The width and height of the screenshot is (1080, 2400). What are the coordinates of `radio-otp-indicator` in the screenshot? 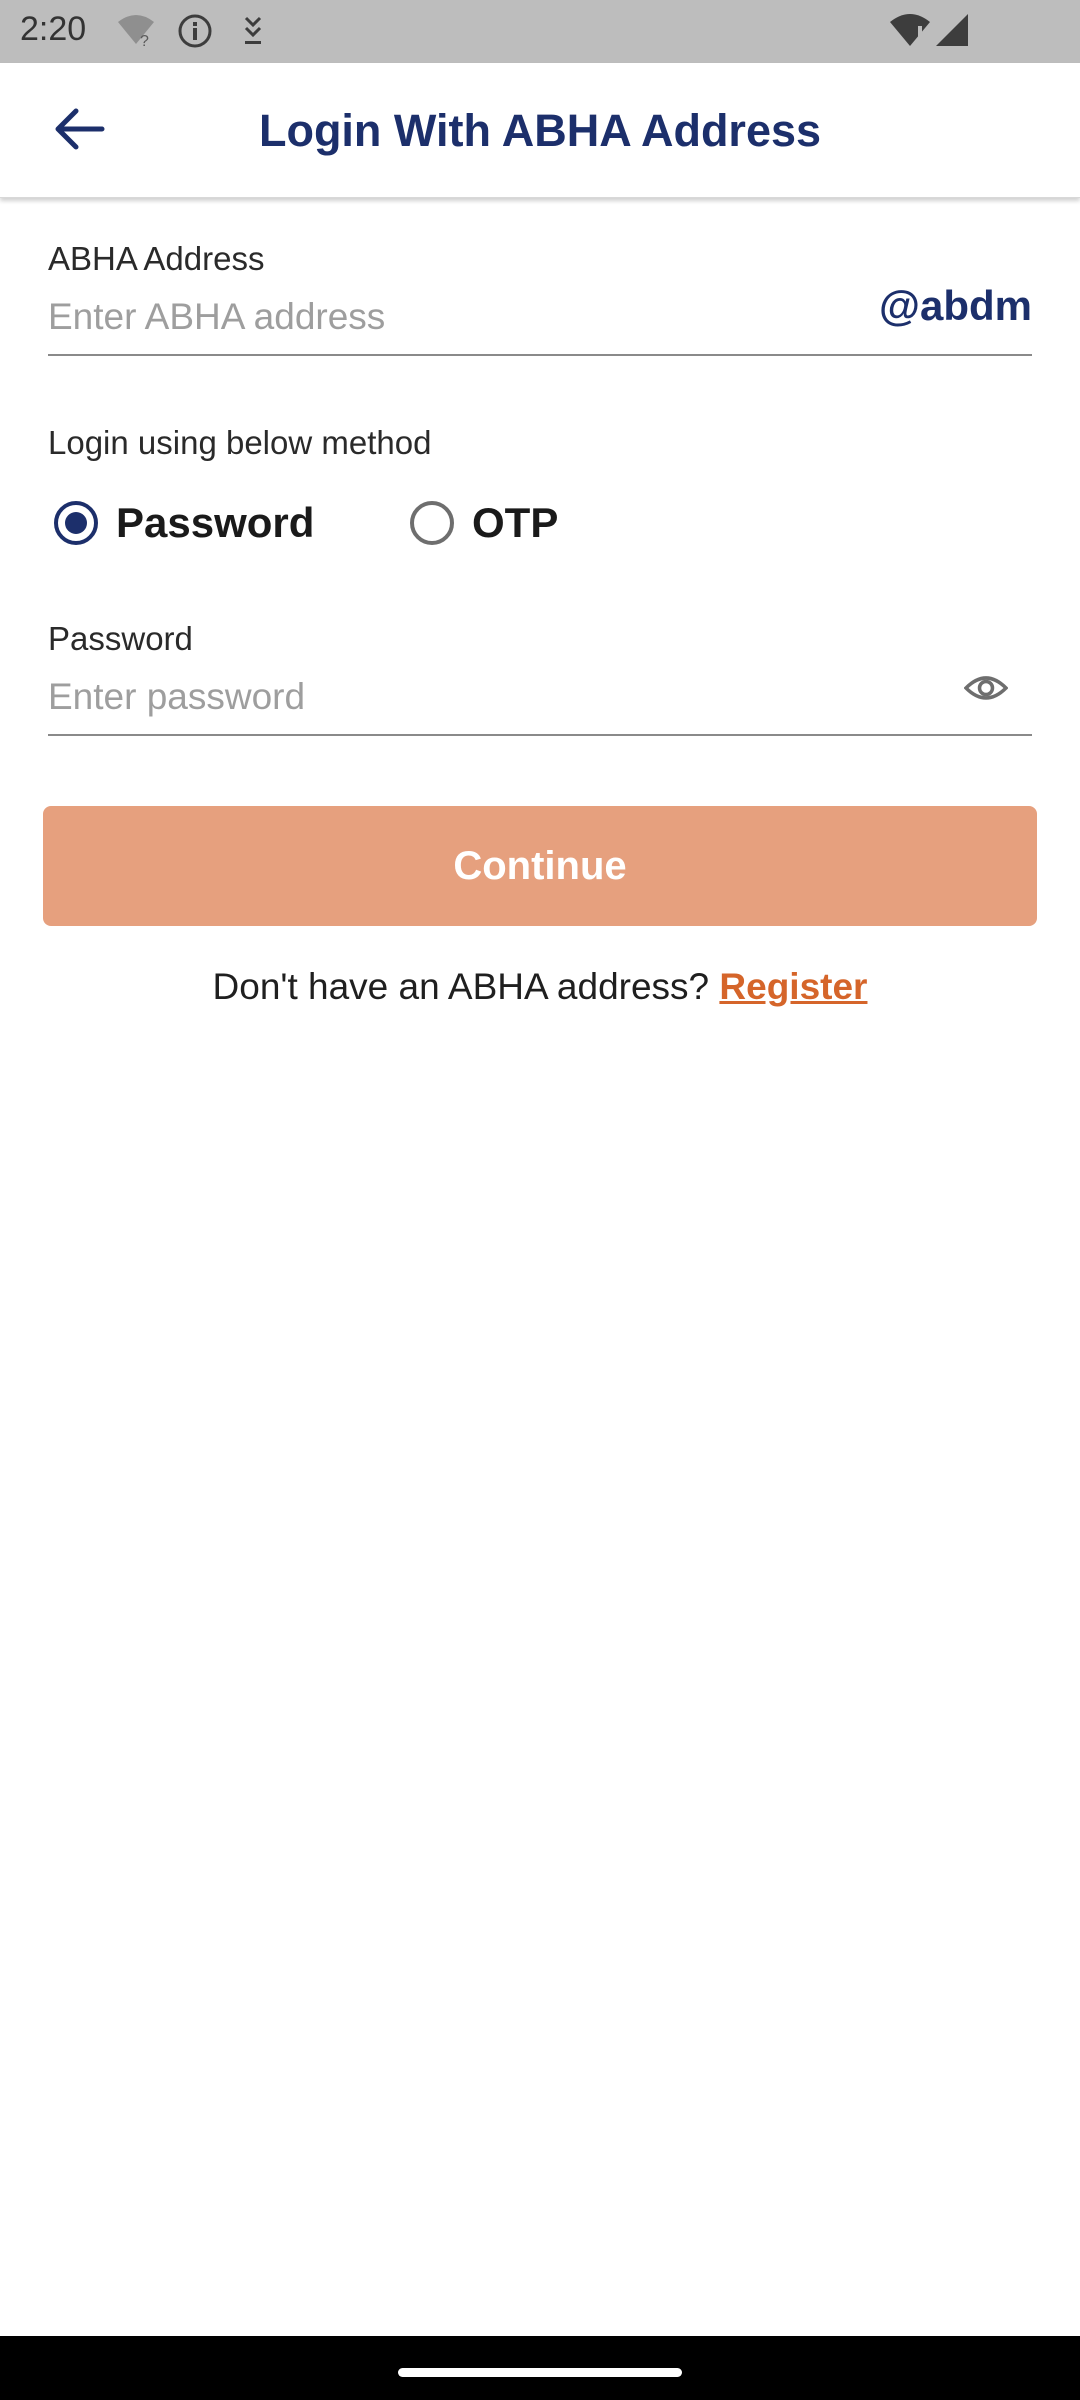 It's located at (432, 523).